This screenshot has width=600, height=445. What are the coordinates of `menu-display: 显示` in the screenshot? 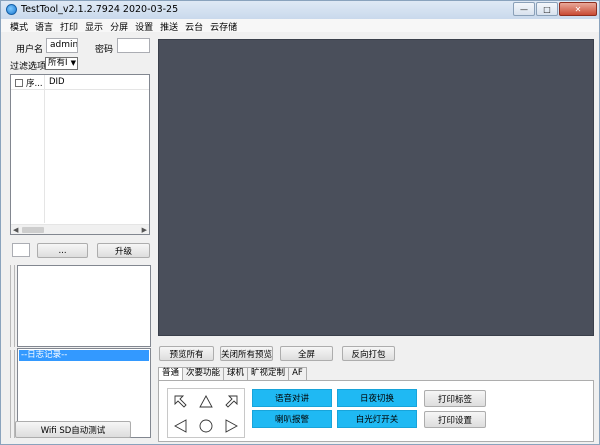 It's located at (94, 26).